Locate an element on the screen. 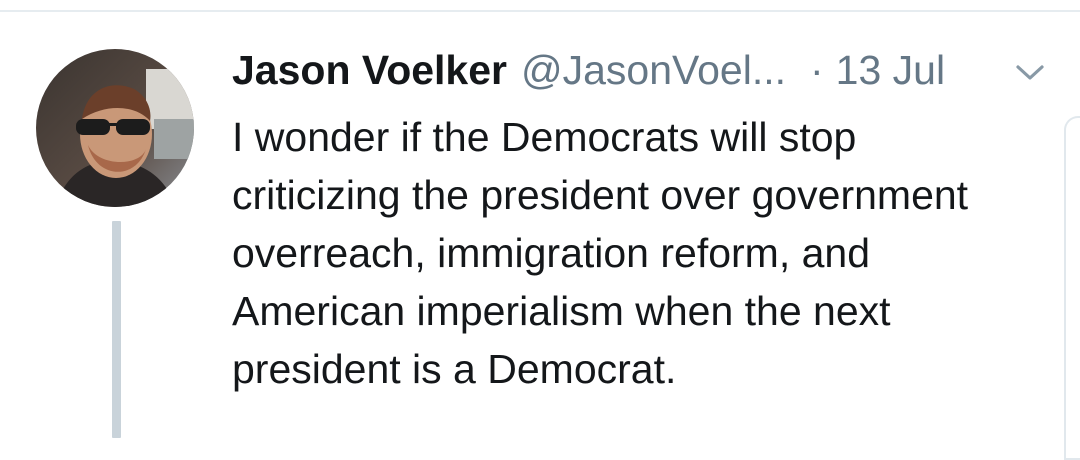  chevron-down-icon is located at coordinates (1030, 72).